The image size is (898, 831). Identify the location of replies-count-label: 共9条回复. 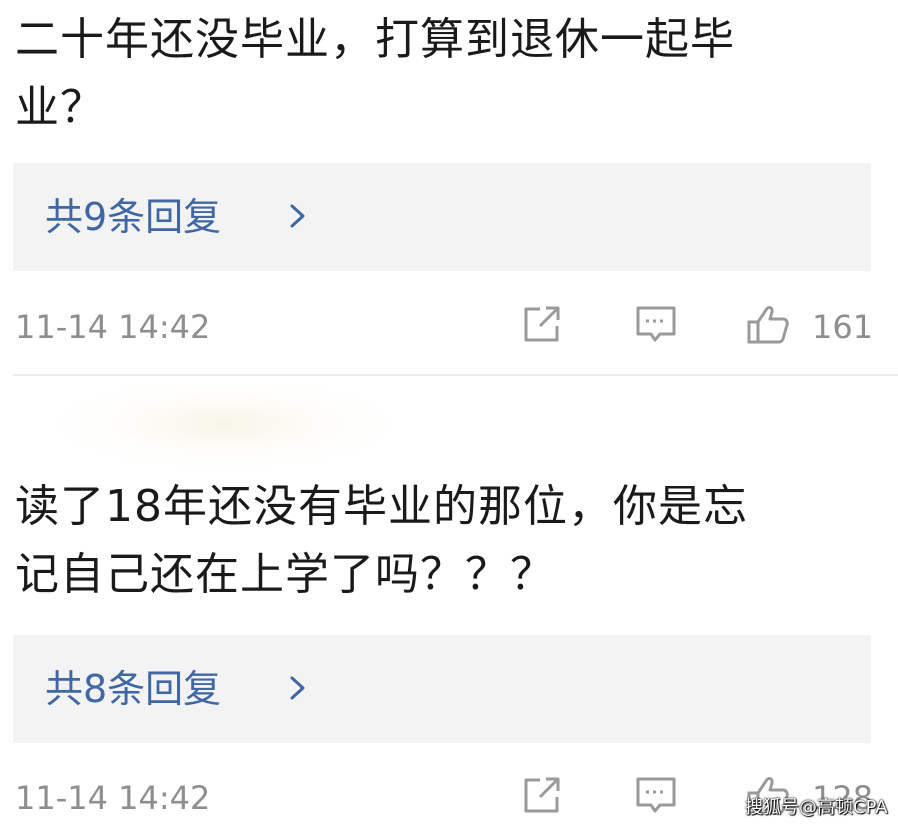
(133, 217).